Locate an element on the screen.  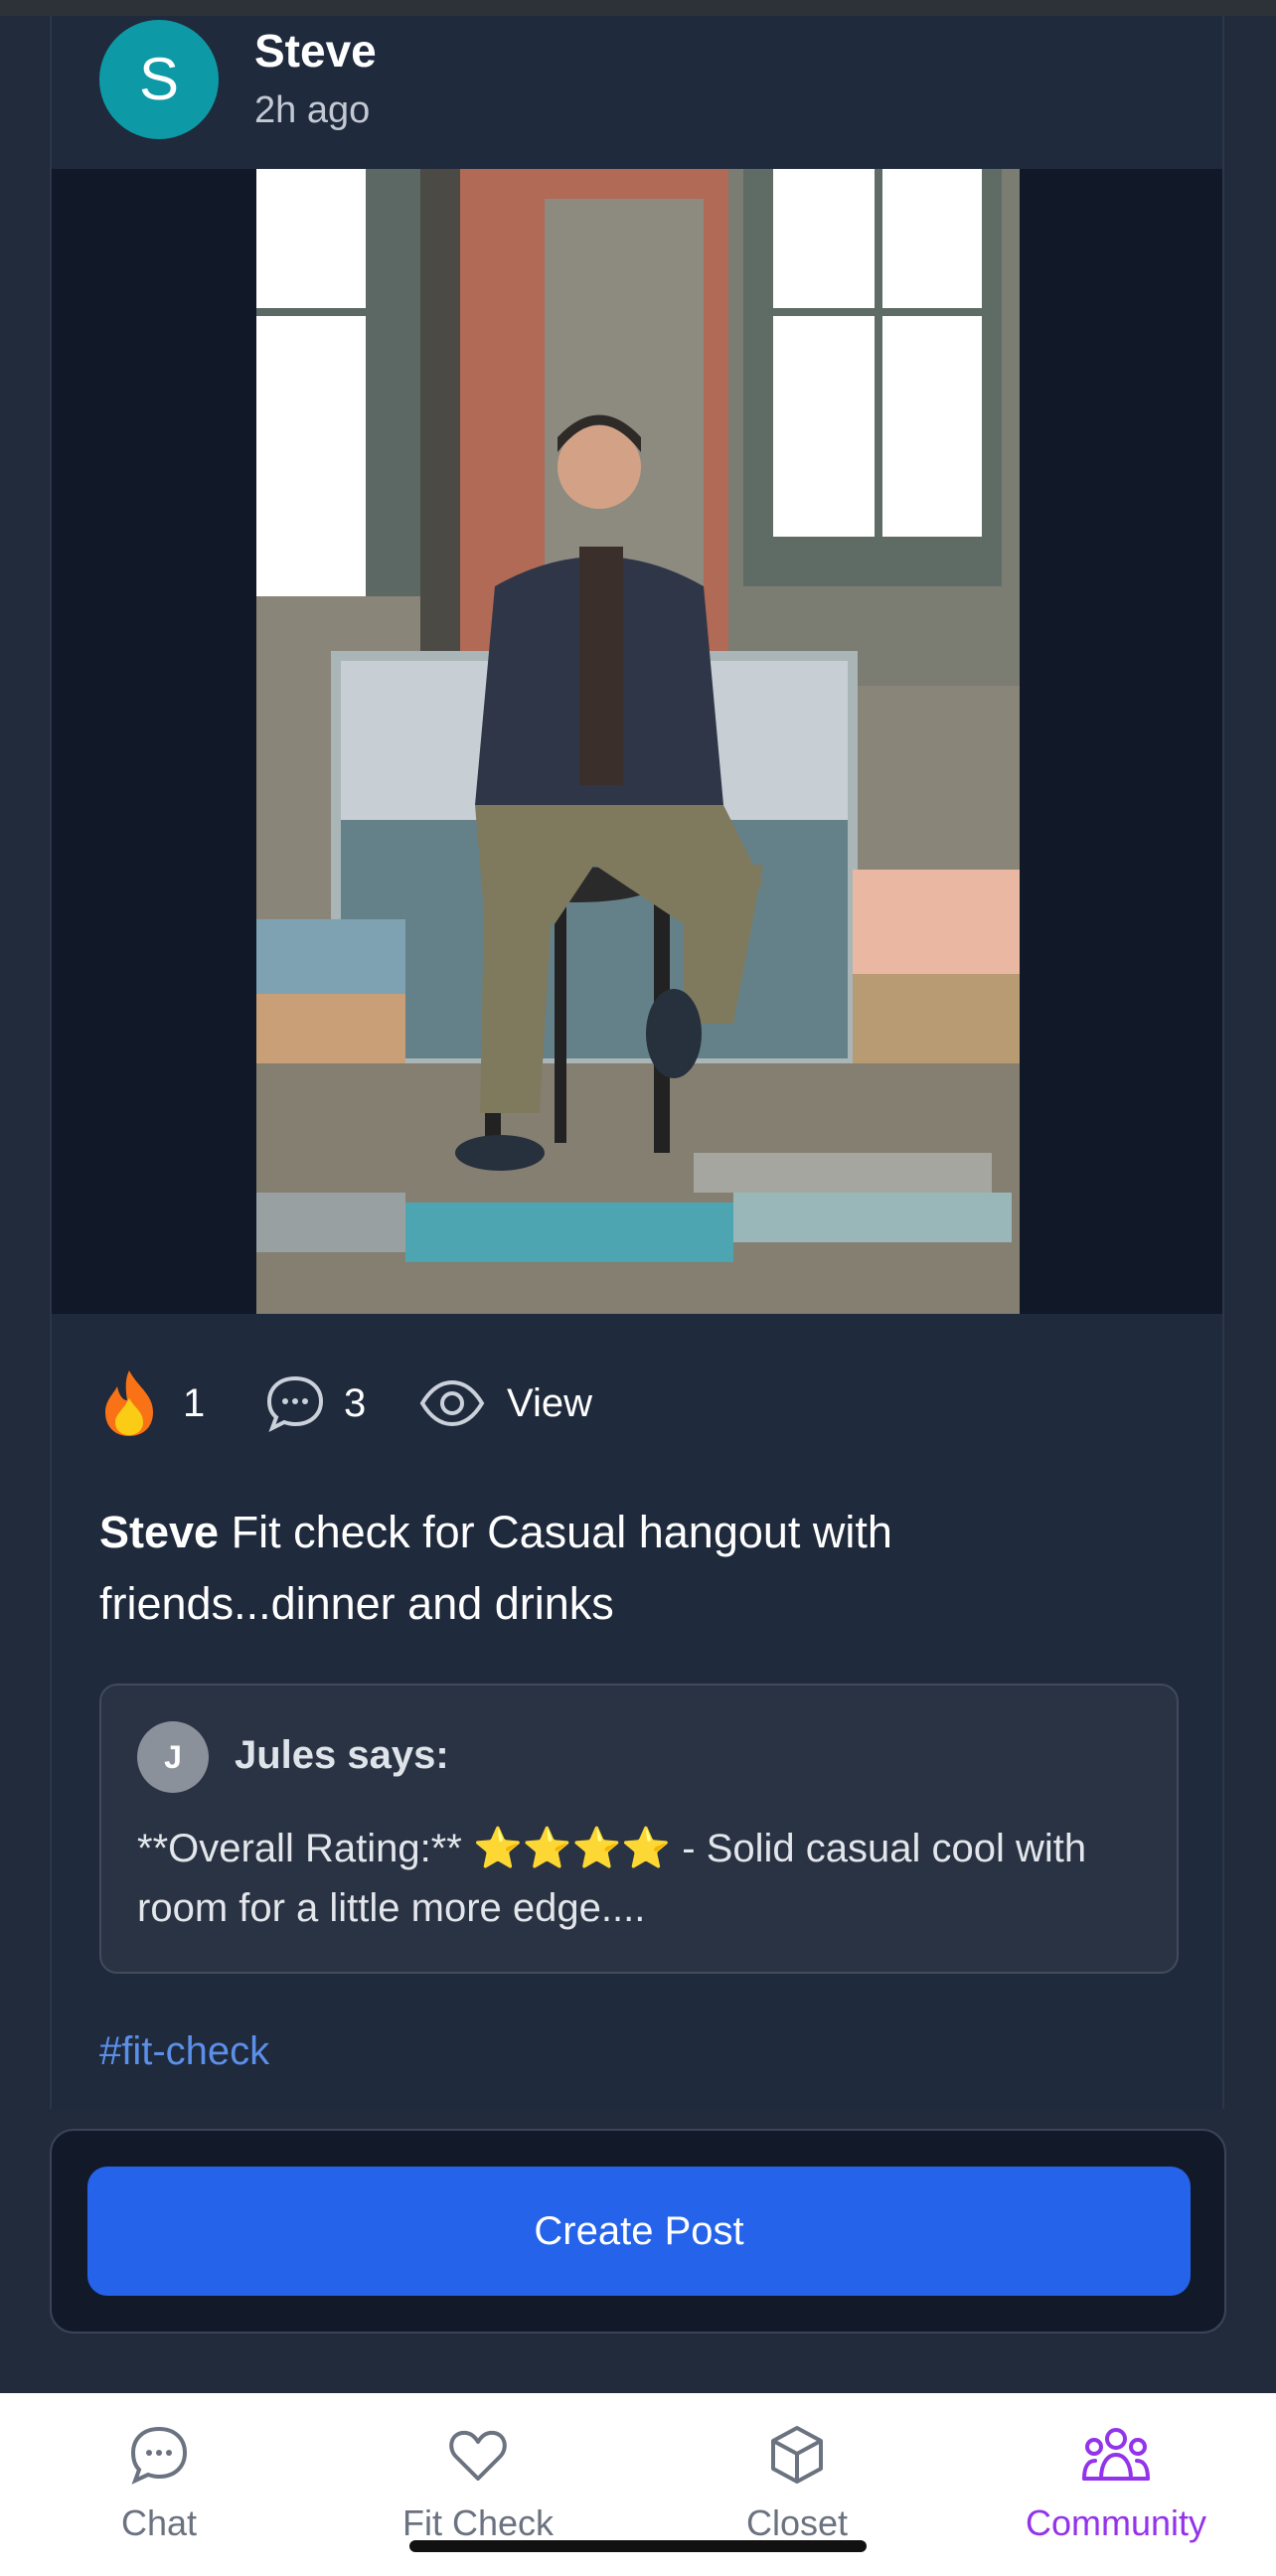
nav-chat: Chat is located at coordinates (159, 2483).